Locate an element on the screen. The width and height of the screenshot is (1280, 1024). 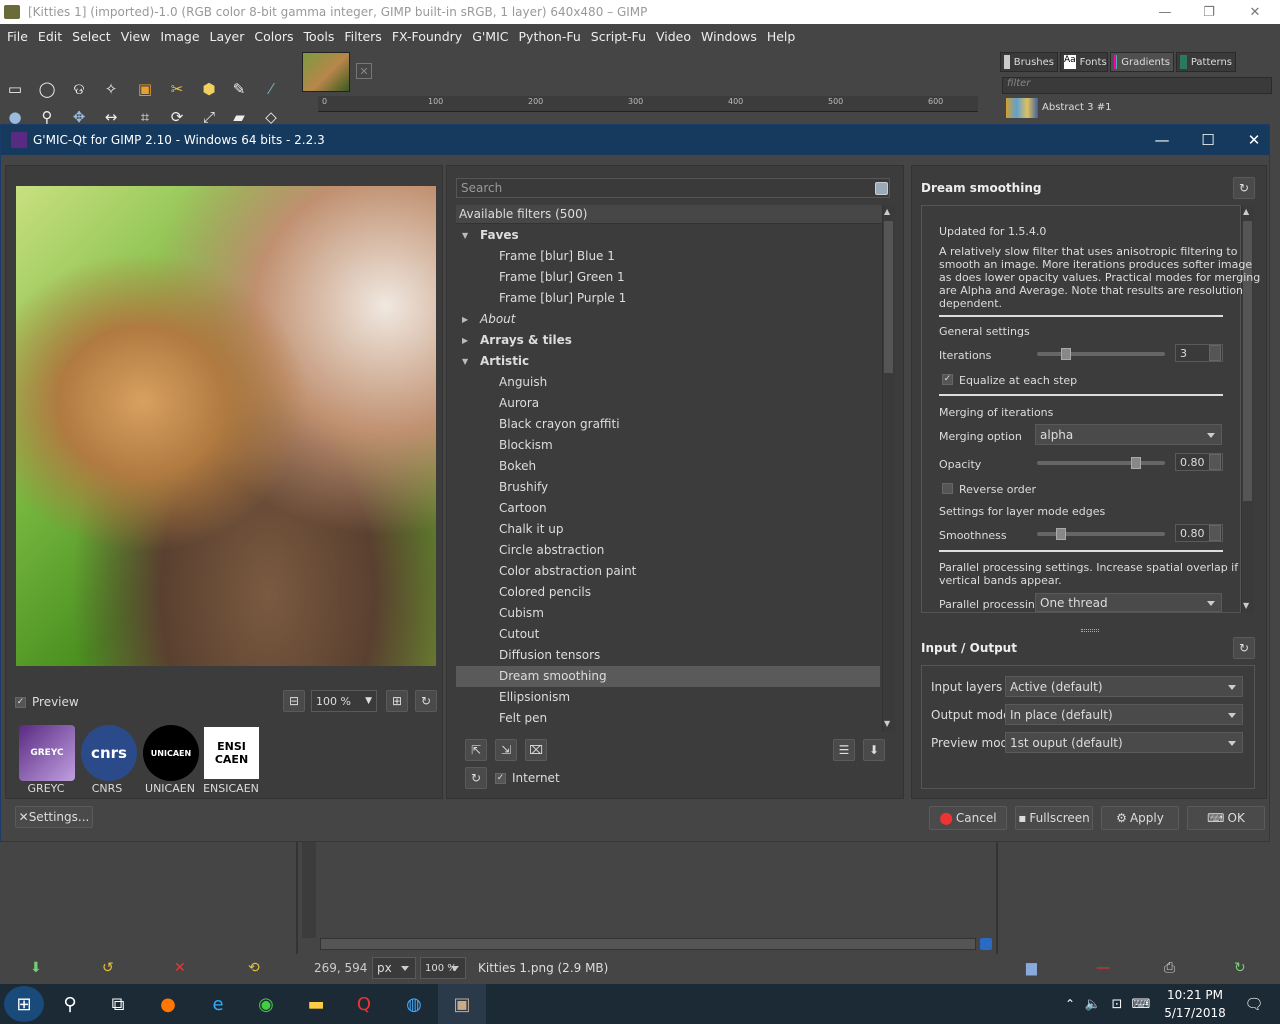
filter-item: Cubism is located at coordinates (668, 613).